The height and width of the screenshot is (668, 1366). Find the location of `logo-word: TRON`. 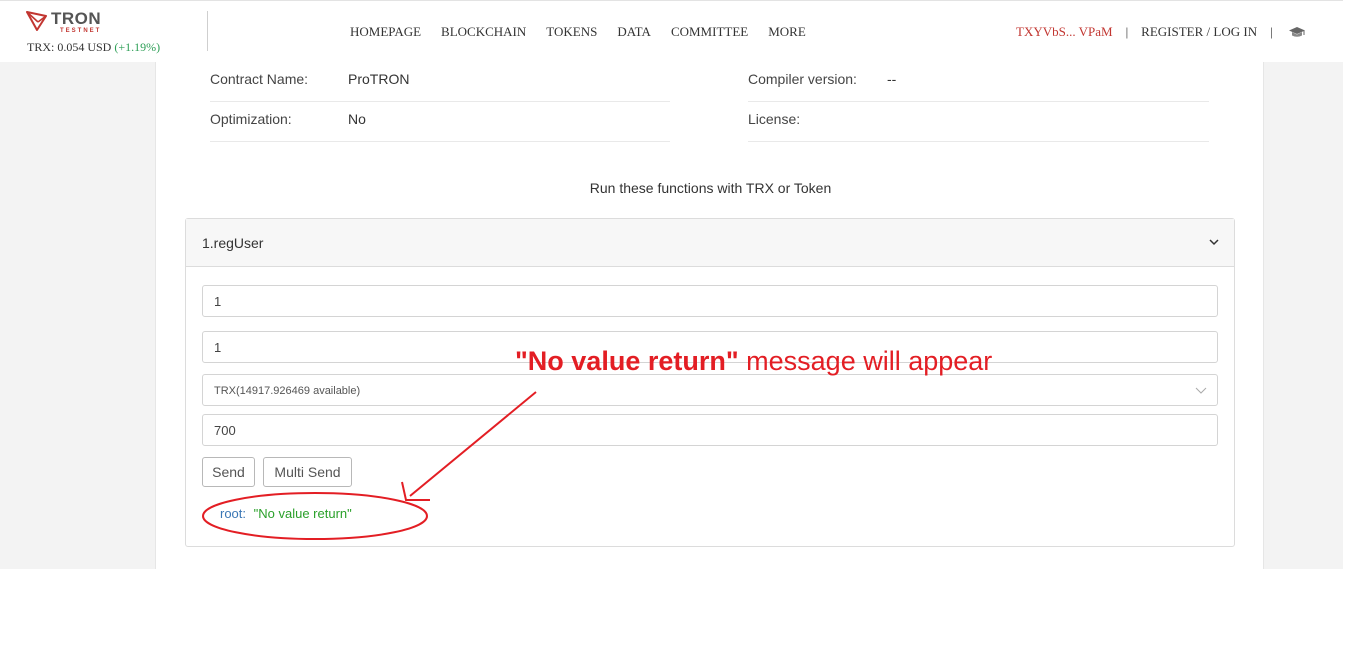

logo-word: TRON is located at coordinates (76, 18).